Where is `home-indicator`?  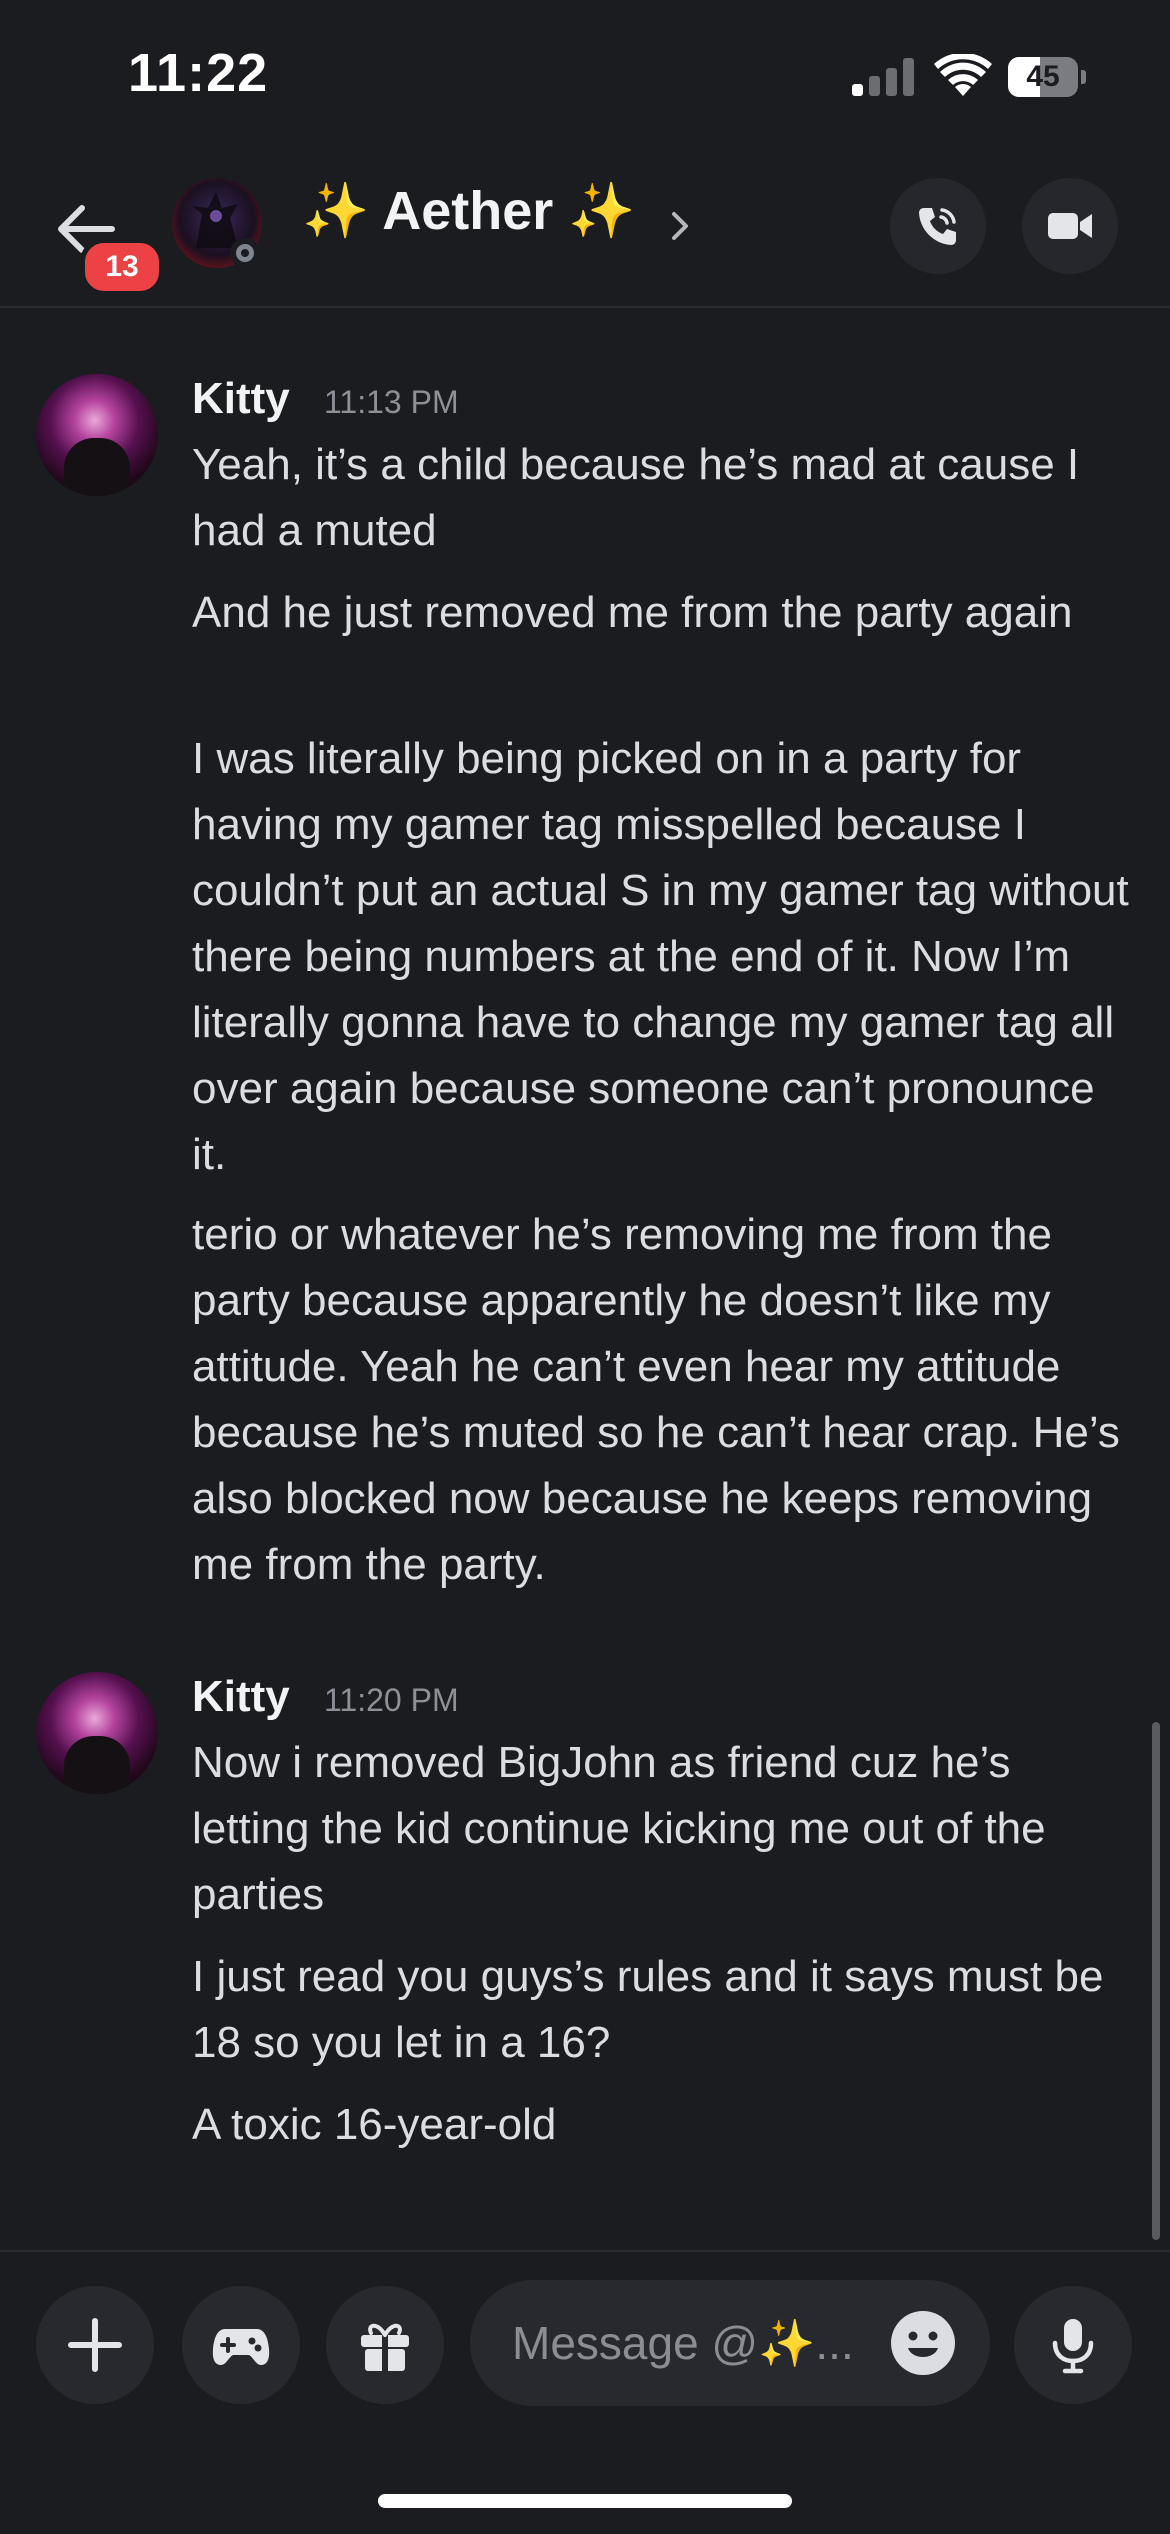
home-indicator is located at coordinates (585, 2501).